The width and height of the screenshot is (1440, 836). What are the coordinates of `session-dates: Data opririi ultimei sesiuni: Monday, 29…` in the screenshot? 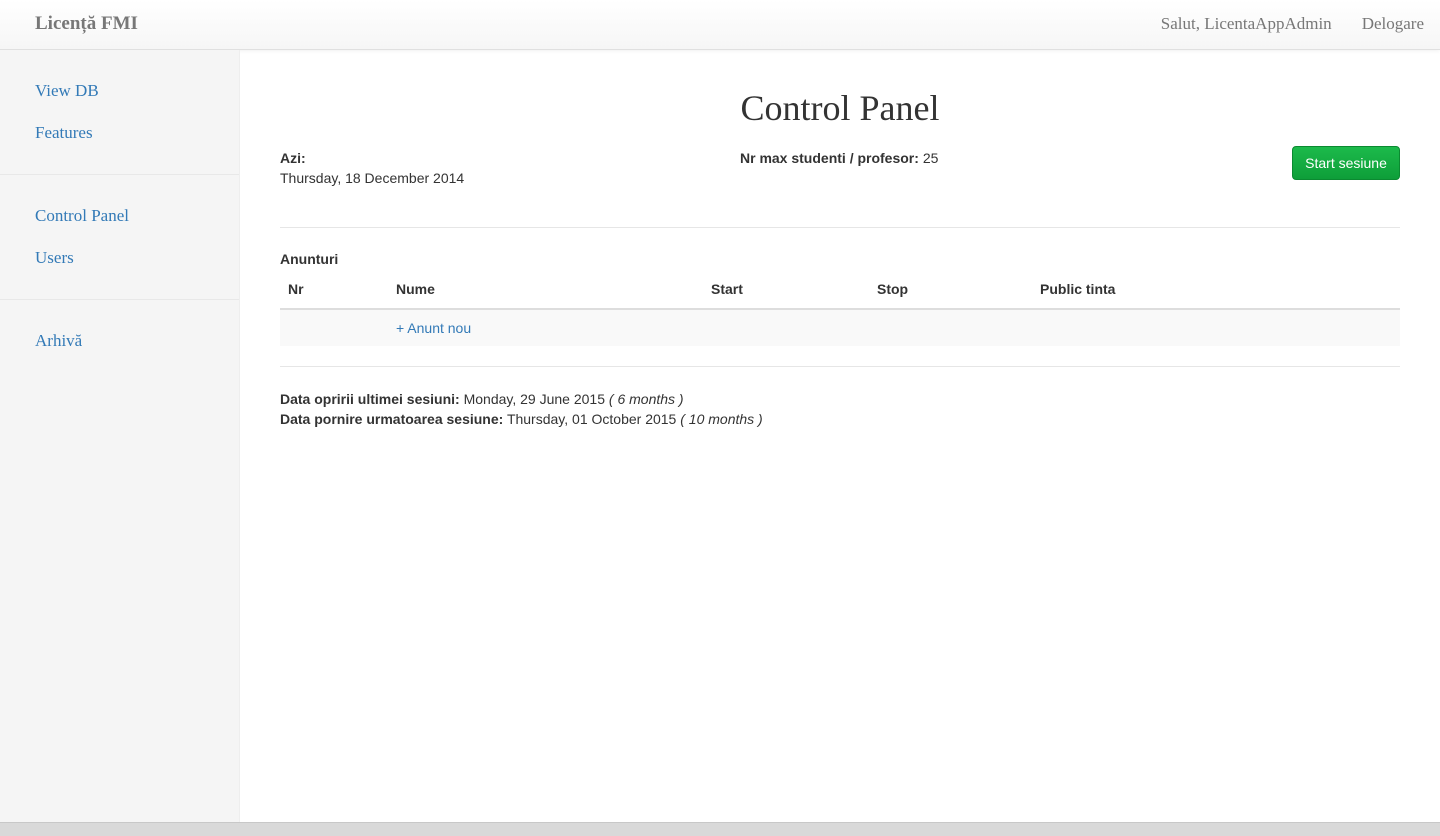 It's located at (840, 409).